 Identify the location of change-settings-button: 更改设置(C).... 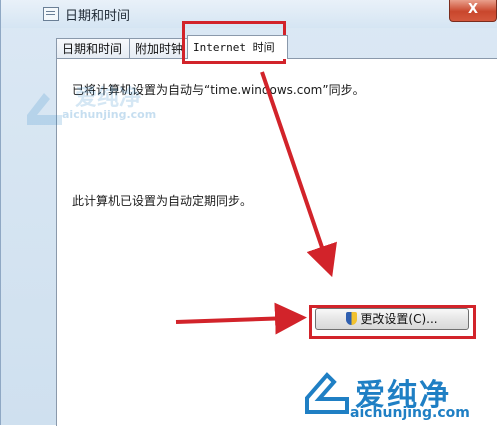
(392, 319).